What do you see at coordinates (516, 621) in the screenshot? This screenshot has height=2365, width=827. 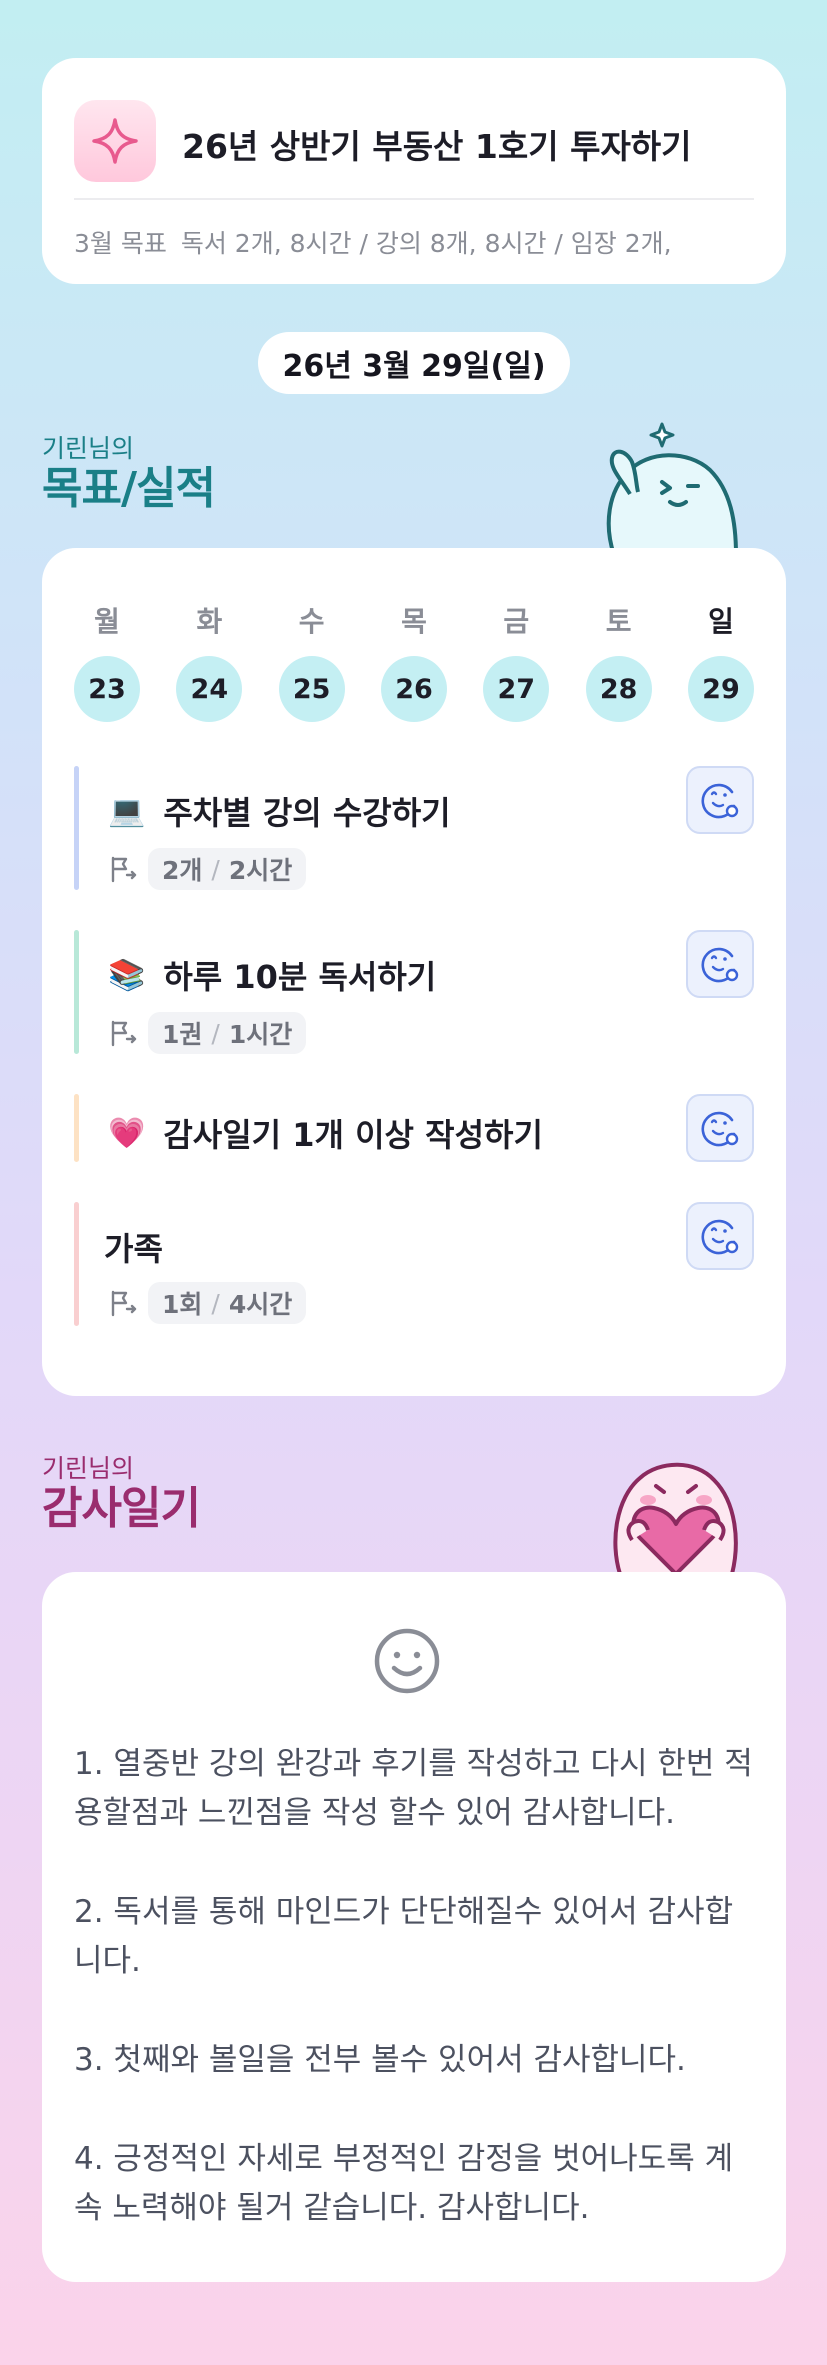 I see `weekday-label: 금` at bounding box center [516, 621].